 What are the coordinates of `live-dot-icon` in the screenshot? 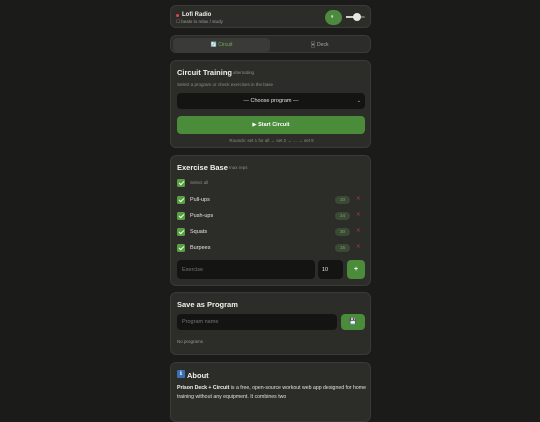 It's located at (177, 15).